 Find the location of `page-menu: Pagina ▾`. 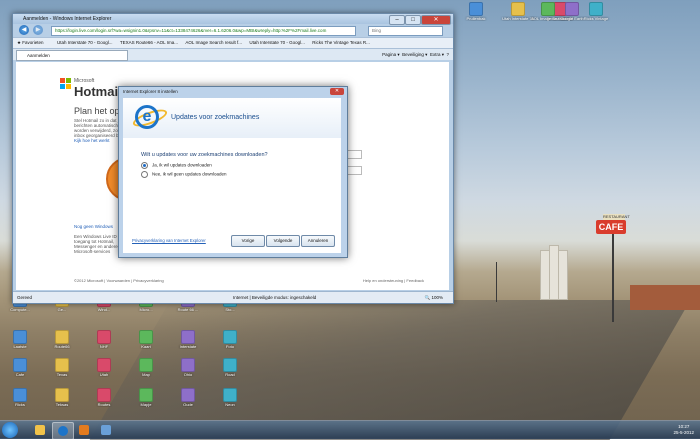

page-menu: Pagina ▾ is located at coordinates (391, 54).